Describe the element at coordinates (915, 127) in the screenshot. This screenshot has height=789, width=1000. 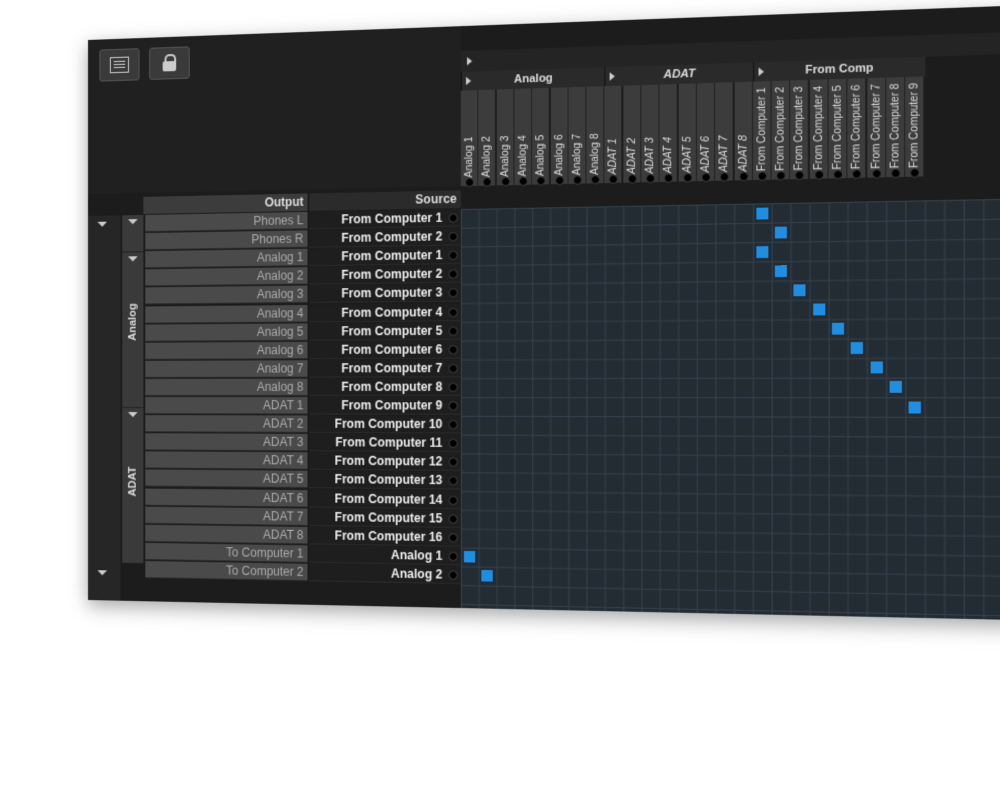
I see `column-header: From Computer 9` at that location.